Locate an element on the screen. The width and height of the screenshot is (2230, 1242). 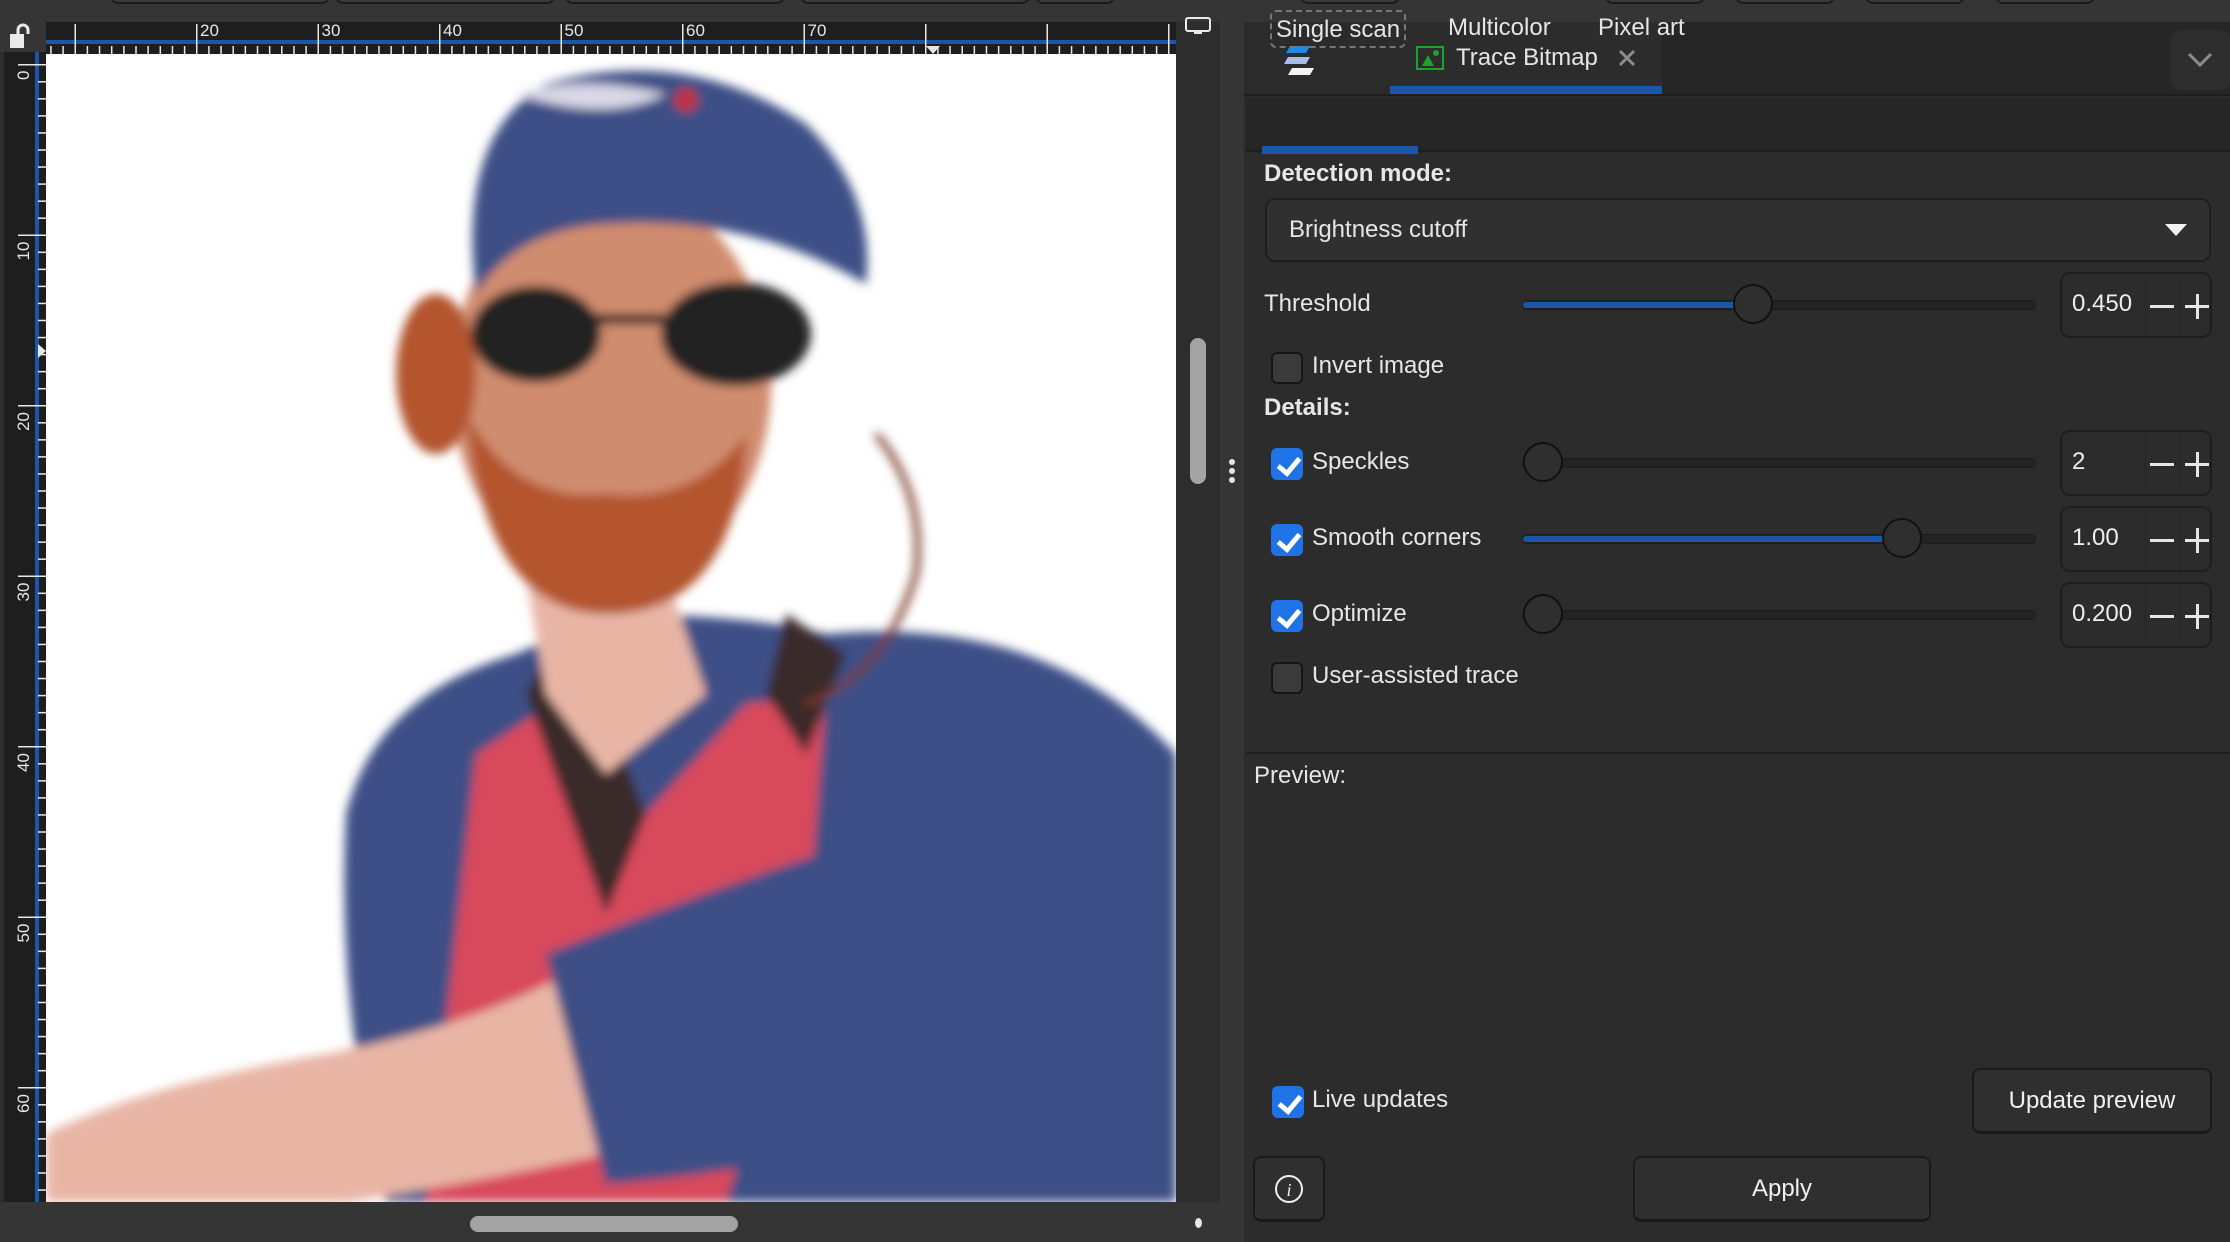
smooth-corners-checkbox is located at coordinates (1287, 540).